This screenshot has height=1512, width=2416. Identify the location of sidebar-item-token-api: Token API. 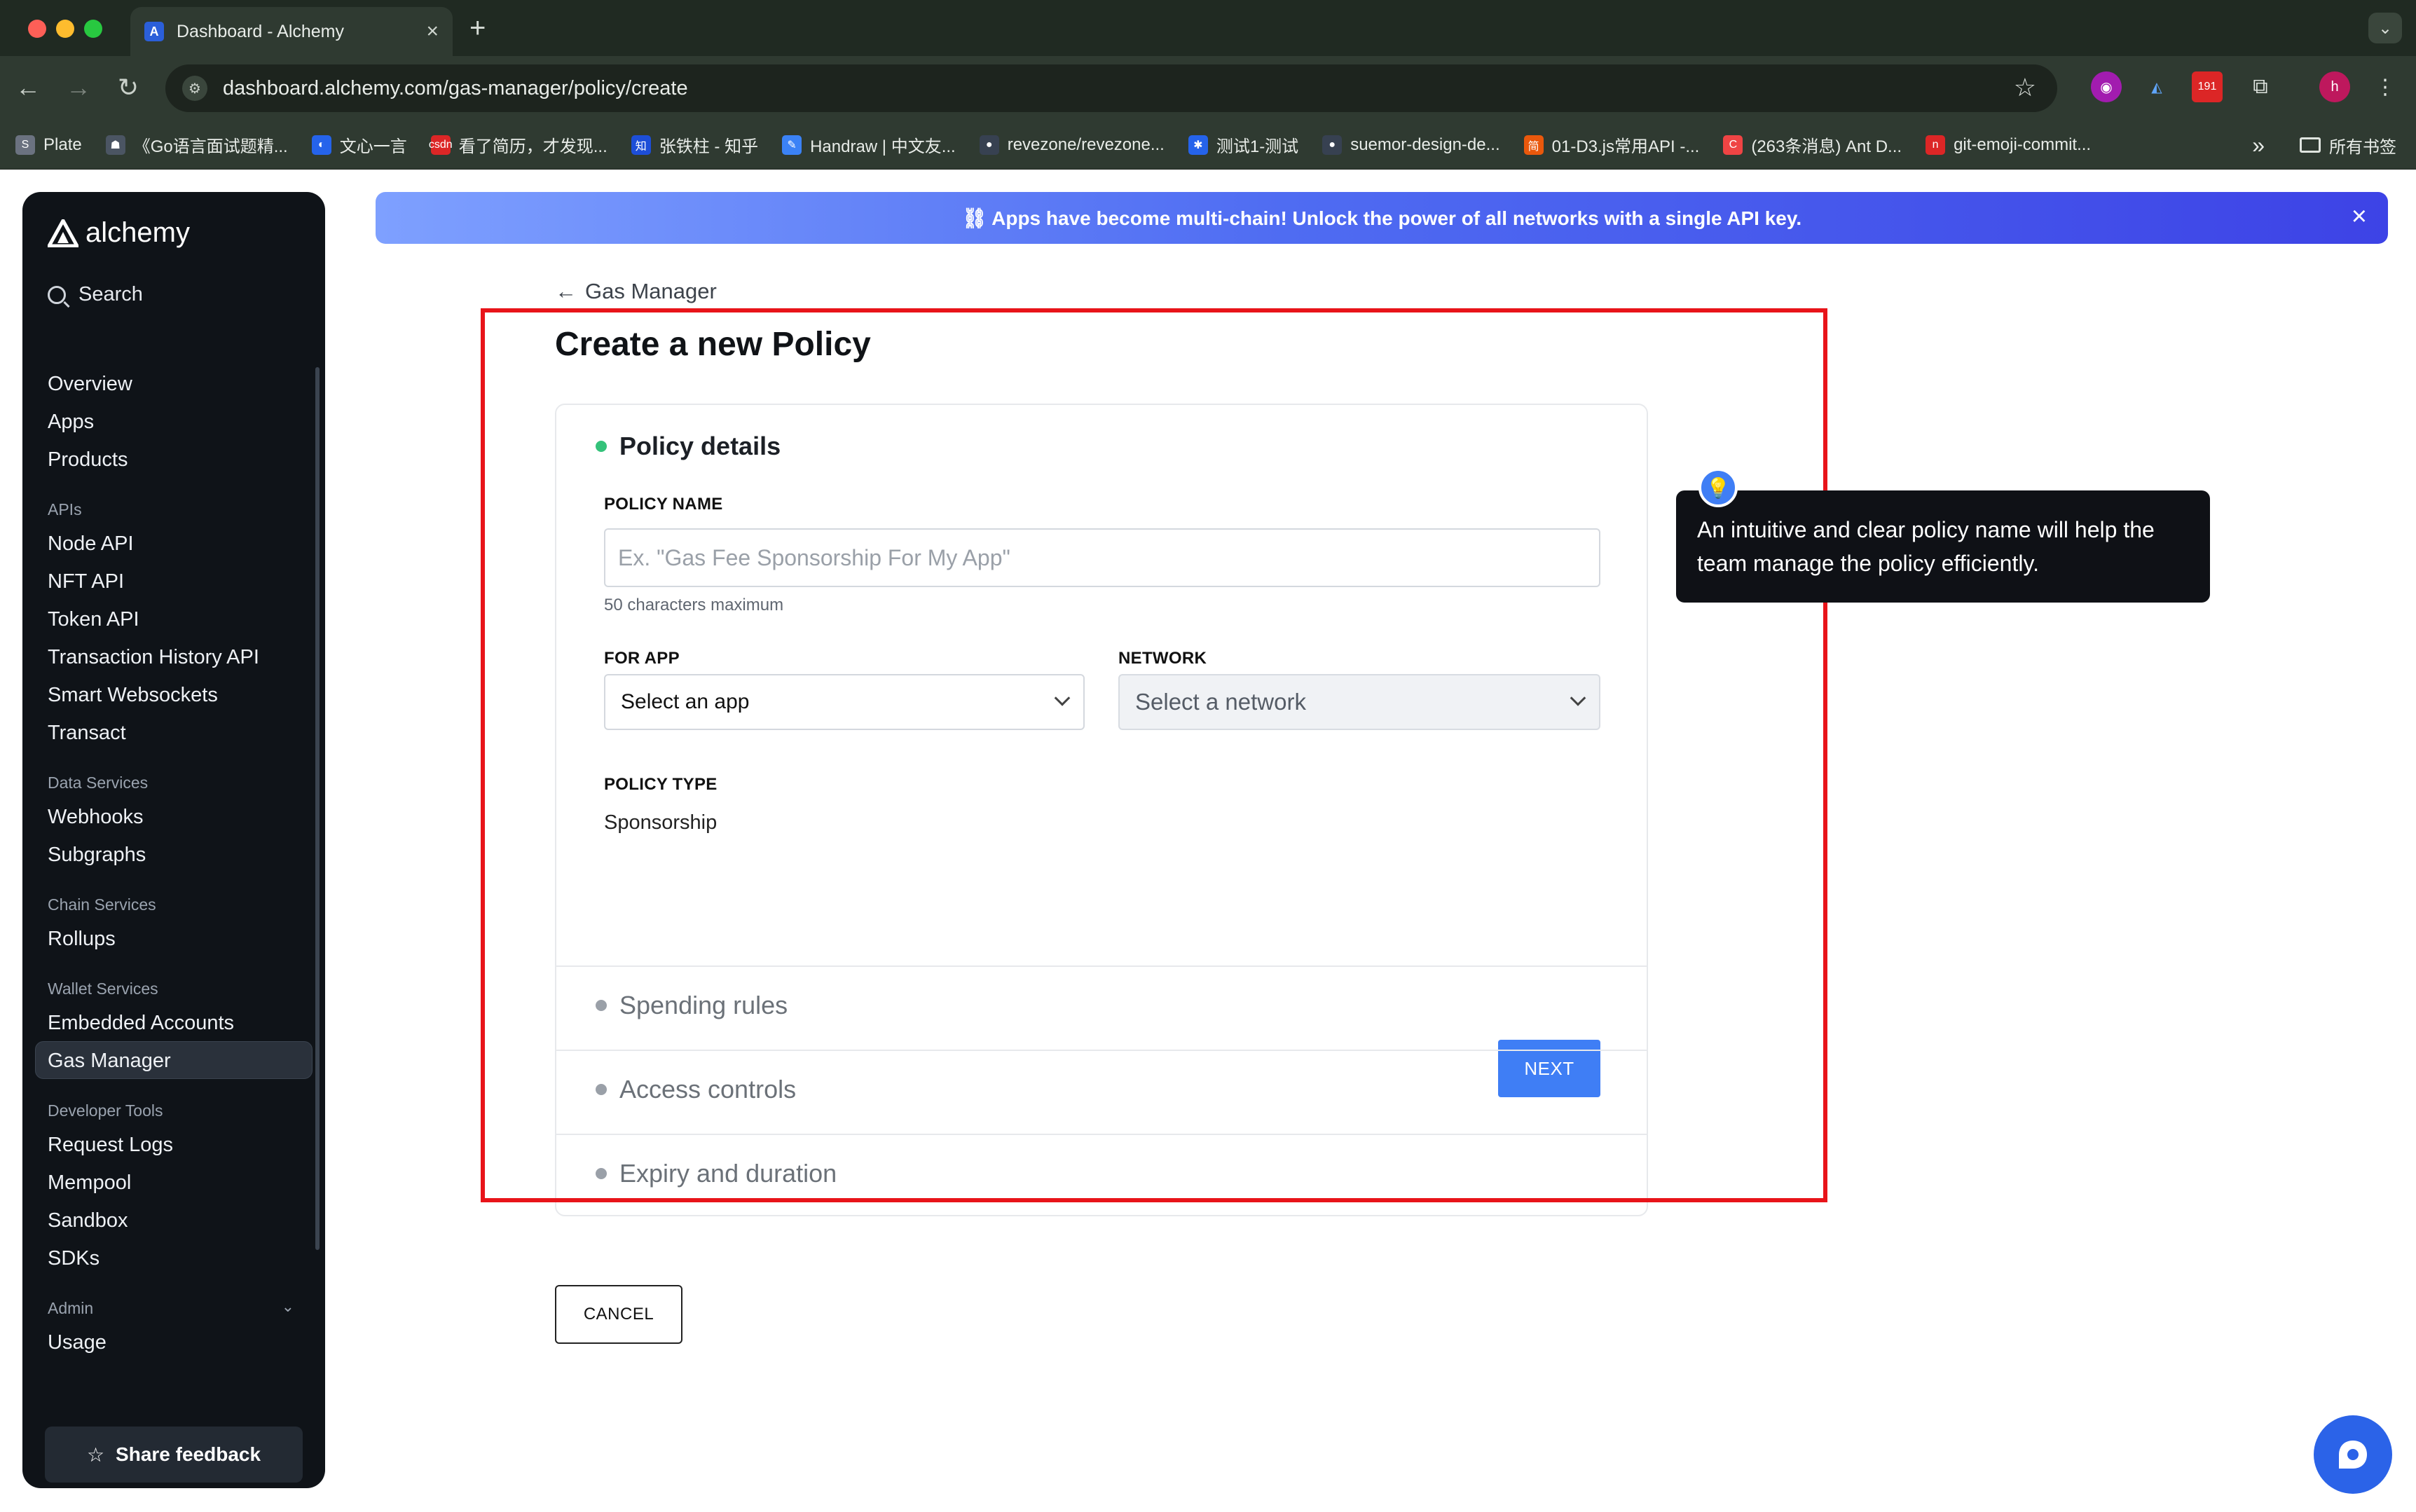
(94, 619).